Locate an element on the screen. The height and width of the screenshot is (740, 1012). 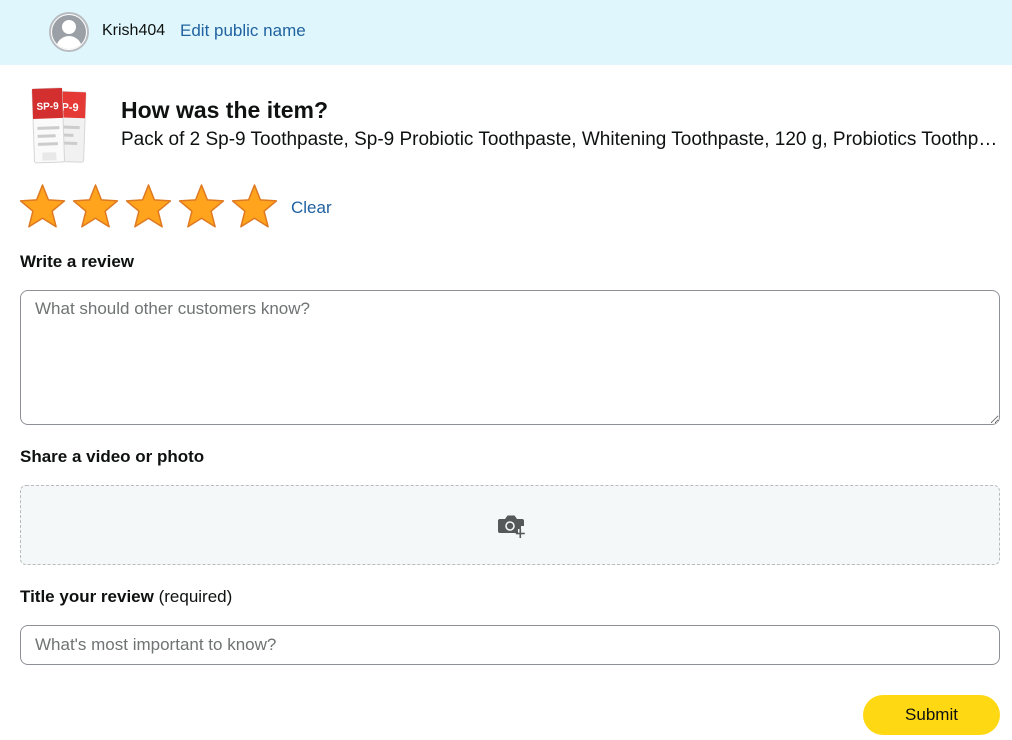
title-label: Title your review (required) is located at coordinates (126, 597).